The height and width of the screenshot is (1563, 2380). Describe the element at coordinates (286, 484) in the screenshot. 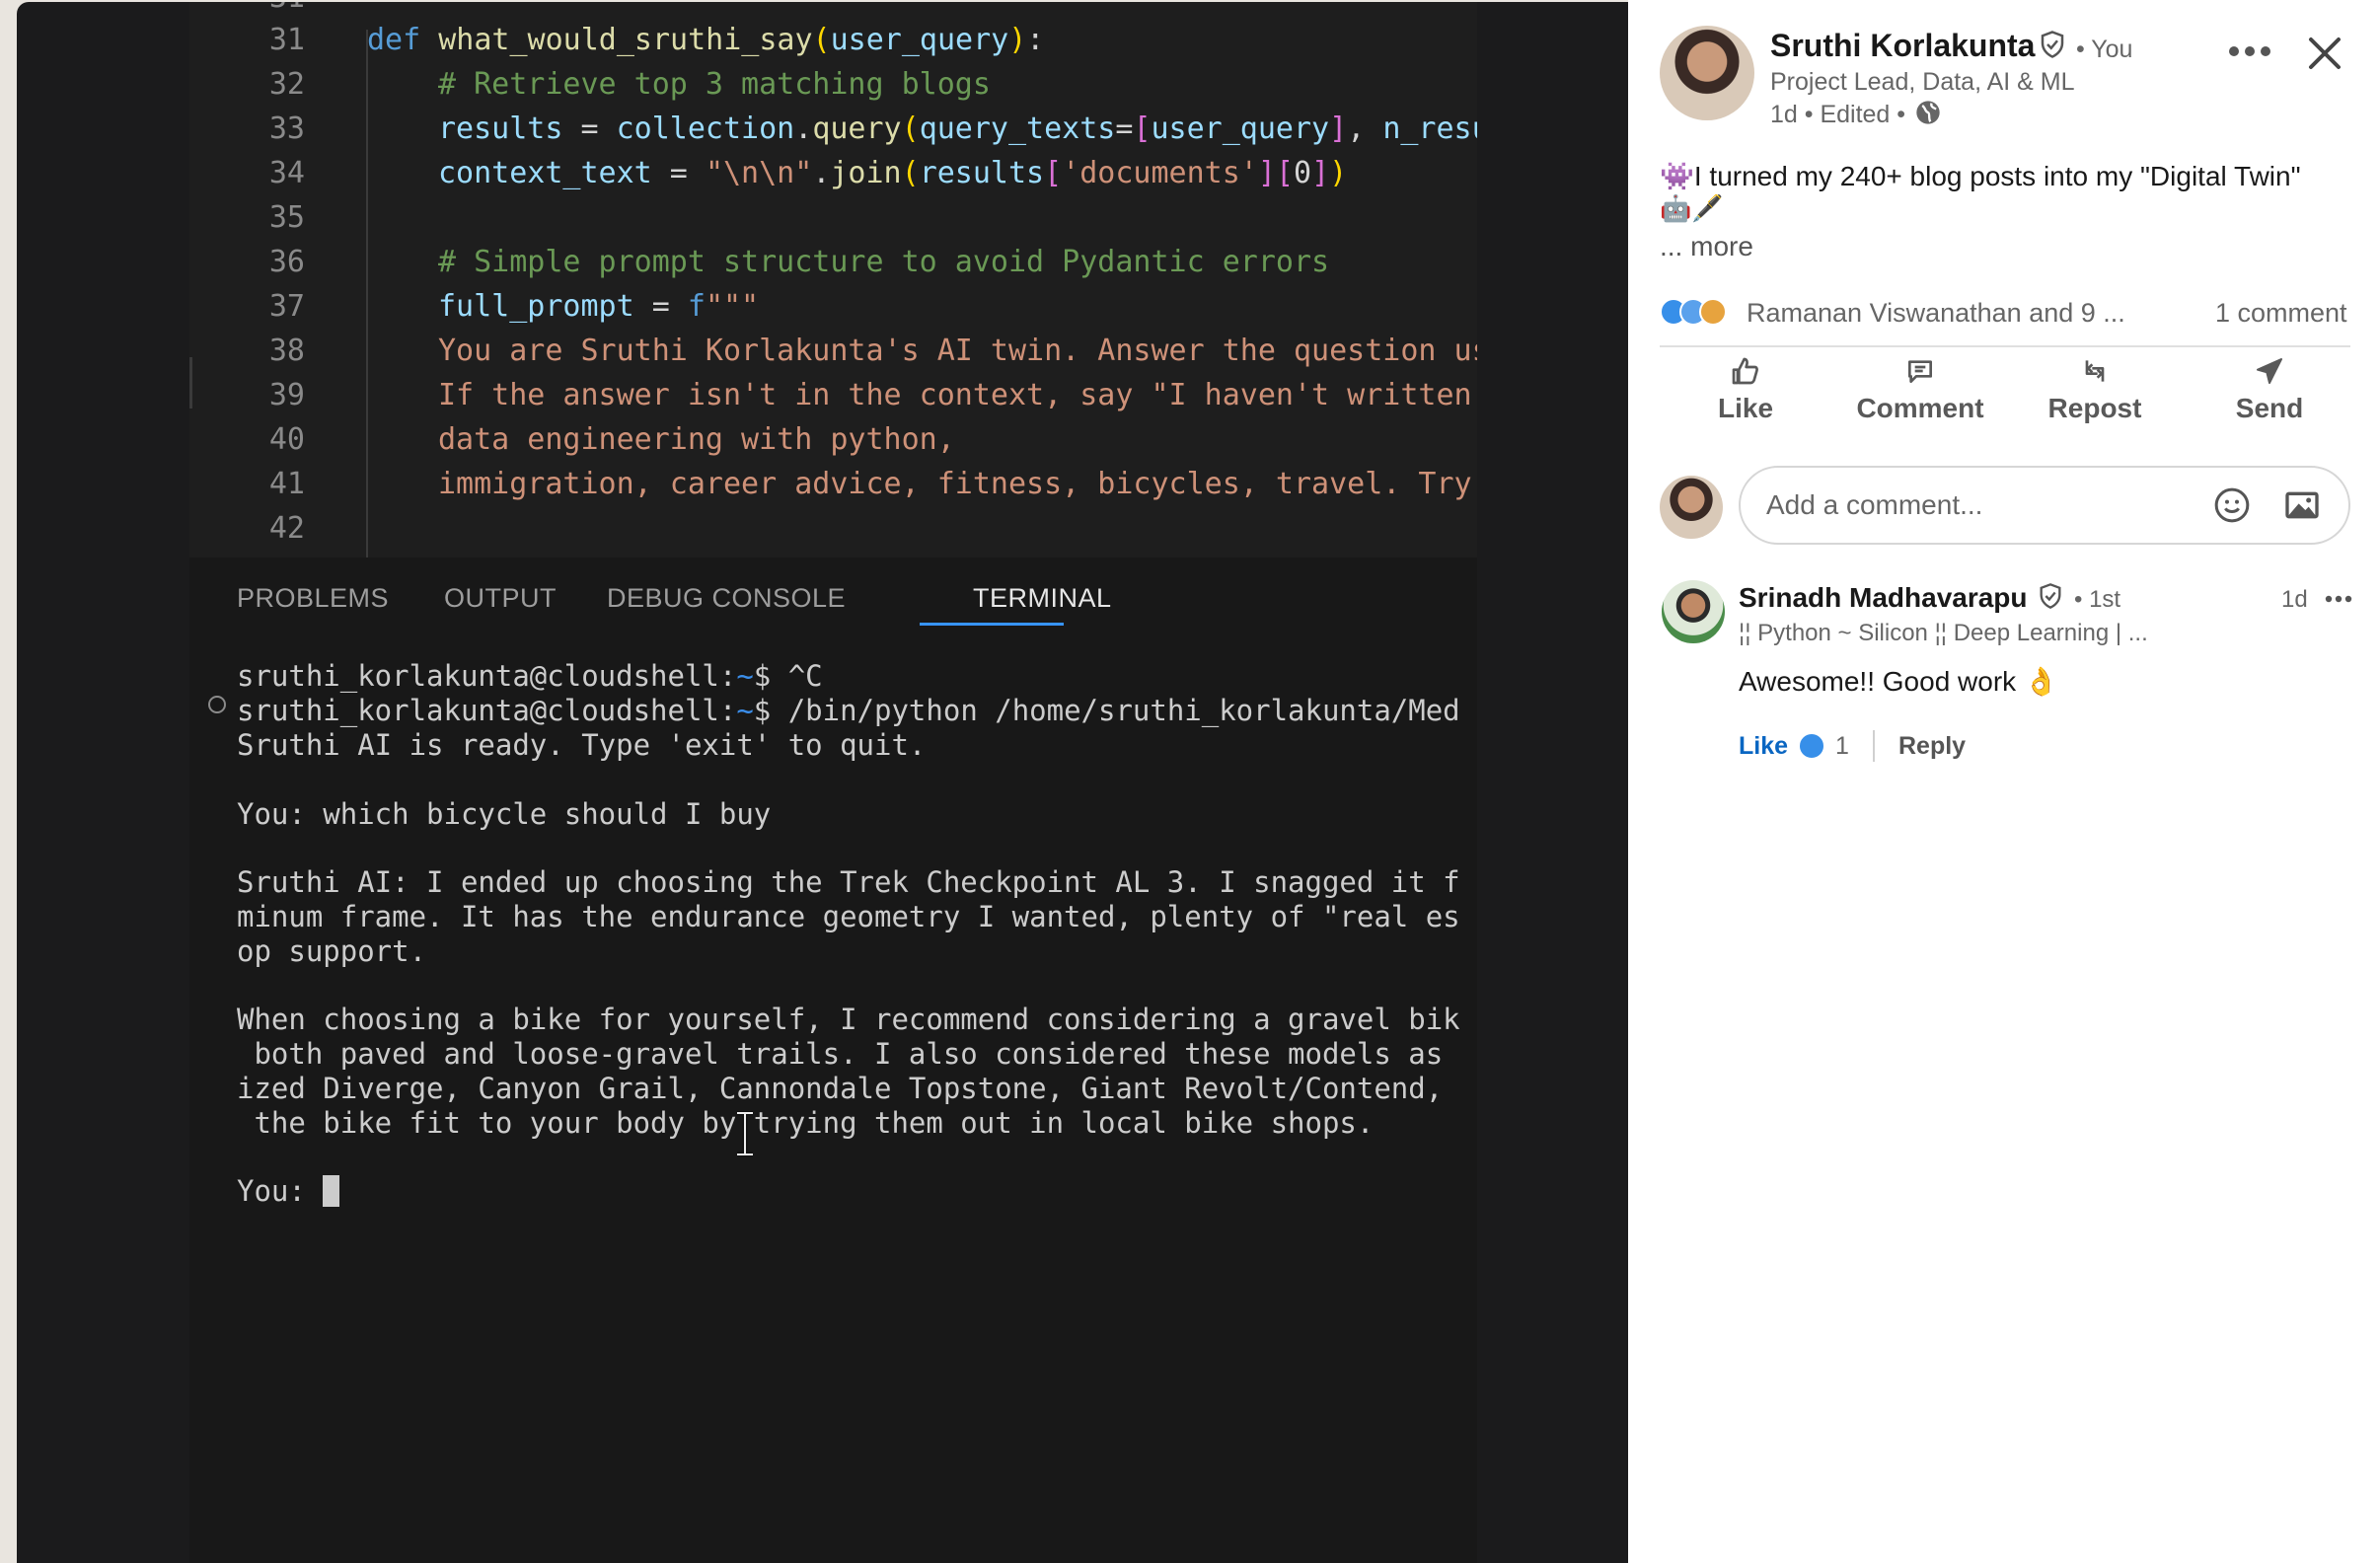

I see `line-number: 41` at that location.